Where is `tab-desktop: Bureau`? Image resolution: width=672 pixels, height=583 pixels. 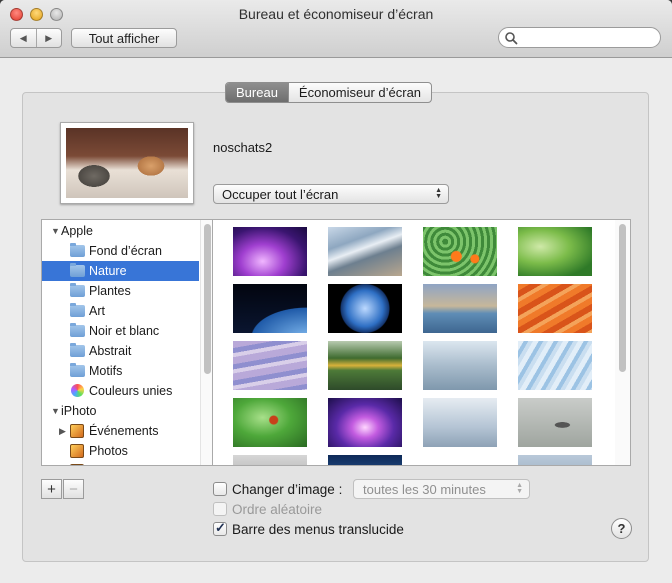
tab-desktop: Bureau is located at coordinates (257, 92).